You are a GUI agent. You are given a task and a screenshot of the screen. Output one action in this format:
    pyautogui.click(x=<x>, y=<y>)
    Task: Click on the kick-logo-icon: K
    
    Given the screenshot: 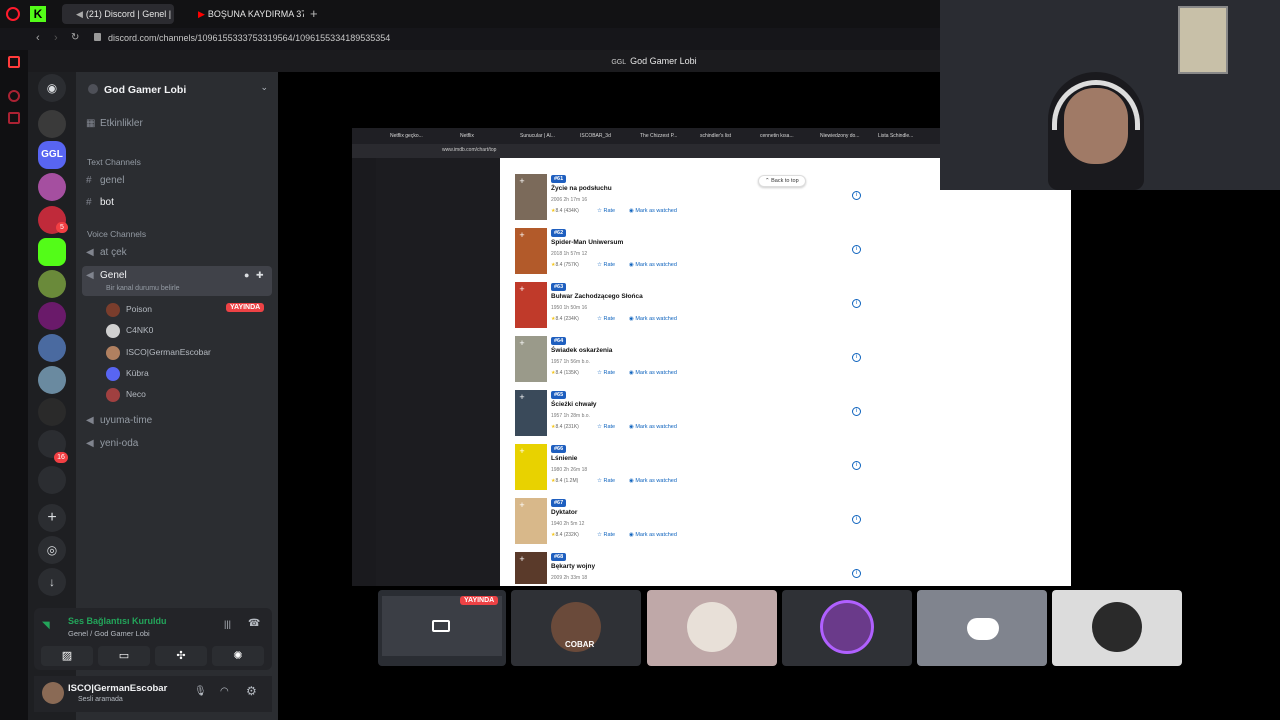 What is the action you would take?
    pyautogui.click(x=38, y=14)
    